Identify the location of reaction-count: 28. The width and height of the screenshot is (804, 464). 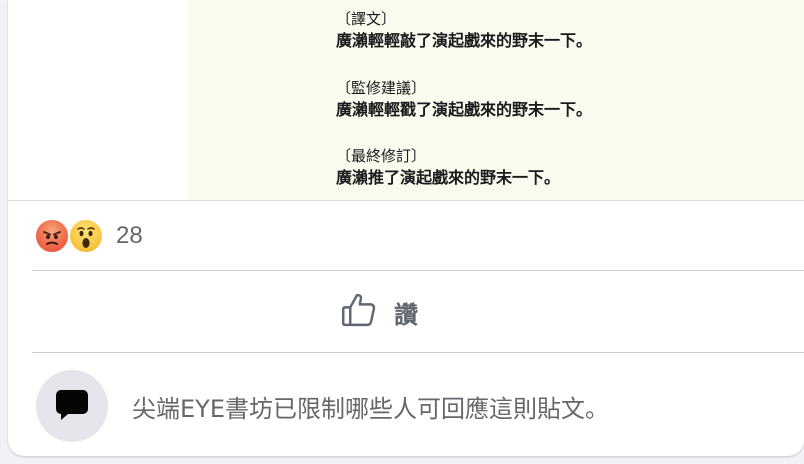
(129, 235).